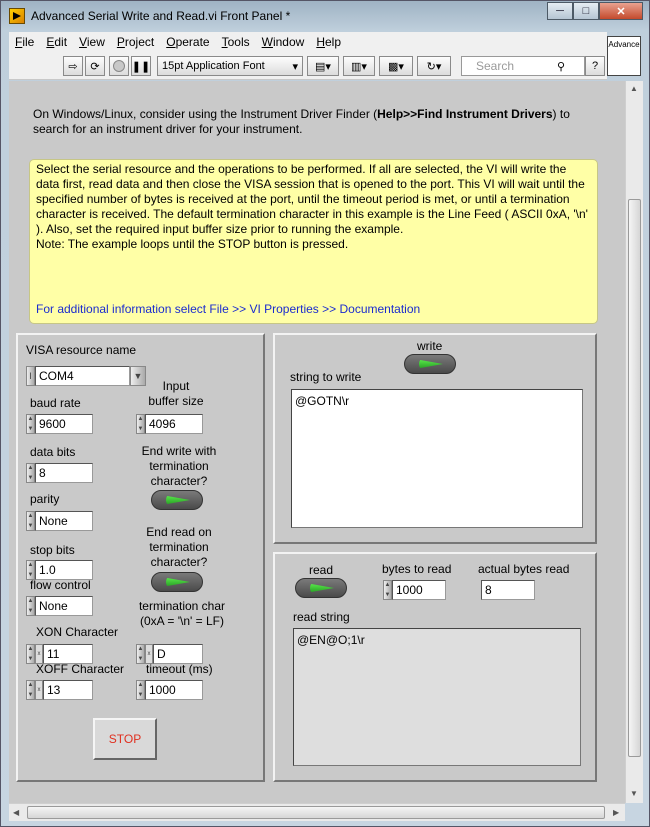  I want to click on buffer-size-control: ▲ ▼ 4096, so click(169, 424).